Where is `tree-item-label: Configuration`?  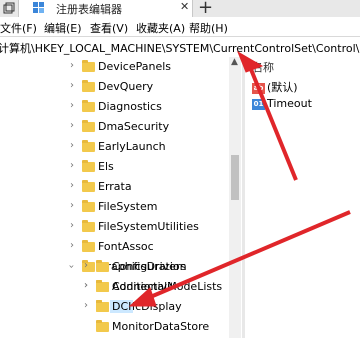
tree-item-label: Configuration is located at coordinates (149, 266).